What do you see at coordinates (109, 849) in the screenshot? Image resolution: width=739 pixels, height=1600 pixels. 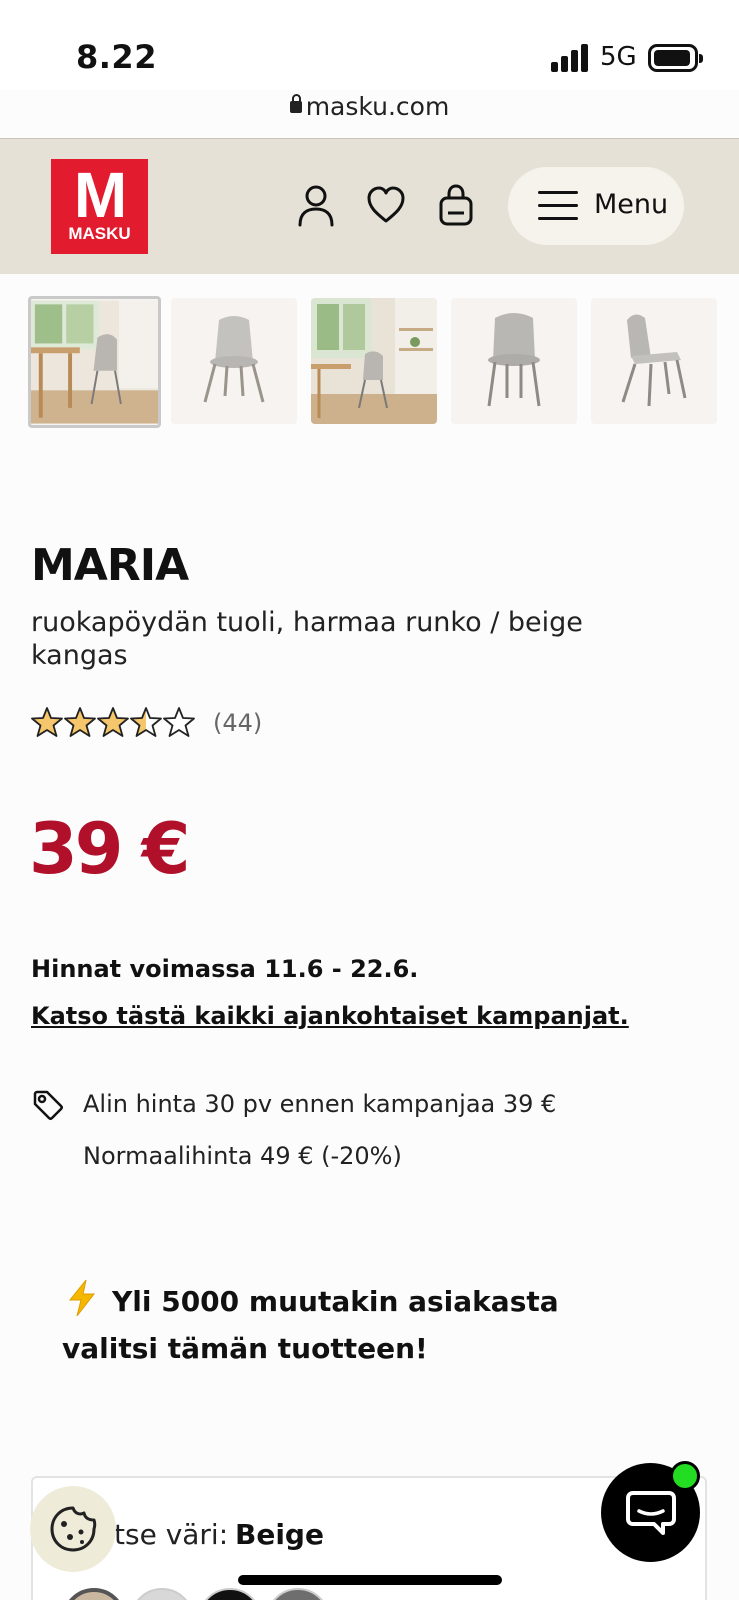 I see `product-price: 39 €` at bounding box center [109, 849].